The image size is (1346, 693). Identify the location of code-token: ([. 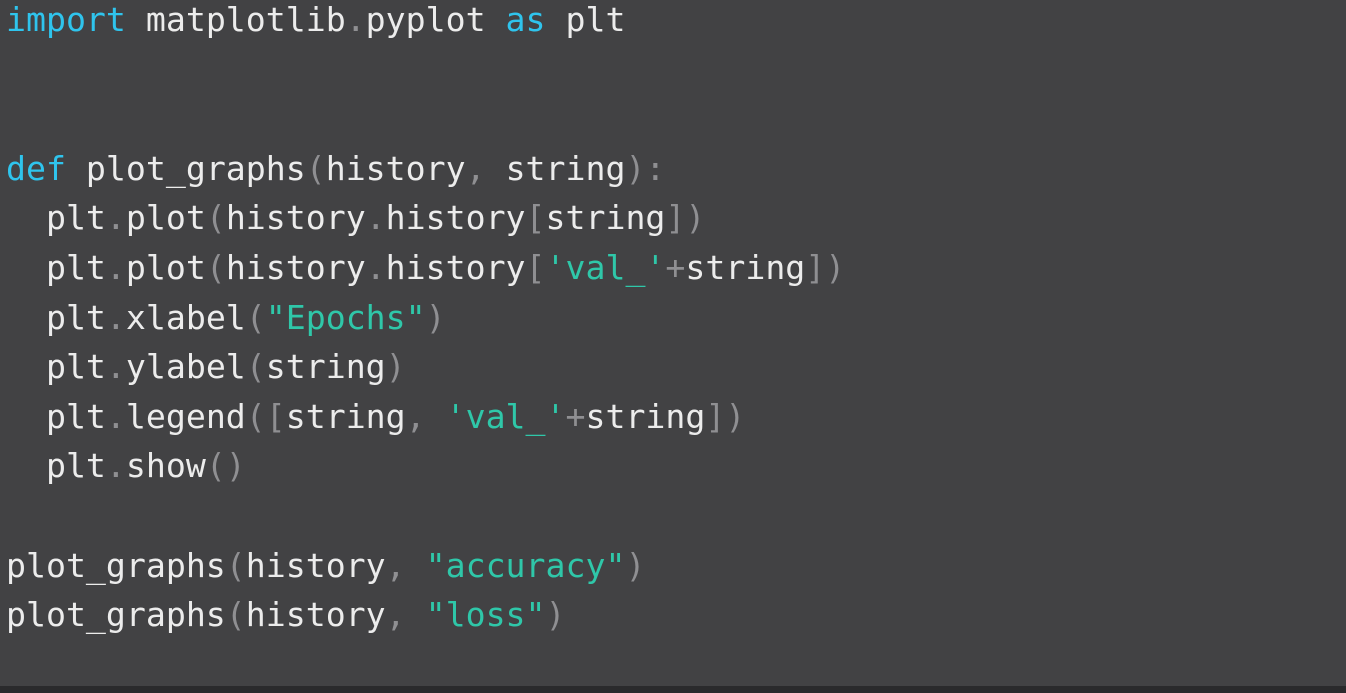
(265, 416).